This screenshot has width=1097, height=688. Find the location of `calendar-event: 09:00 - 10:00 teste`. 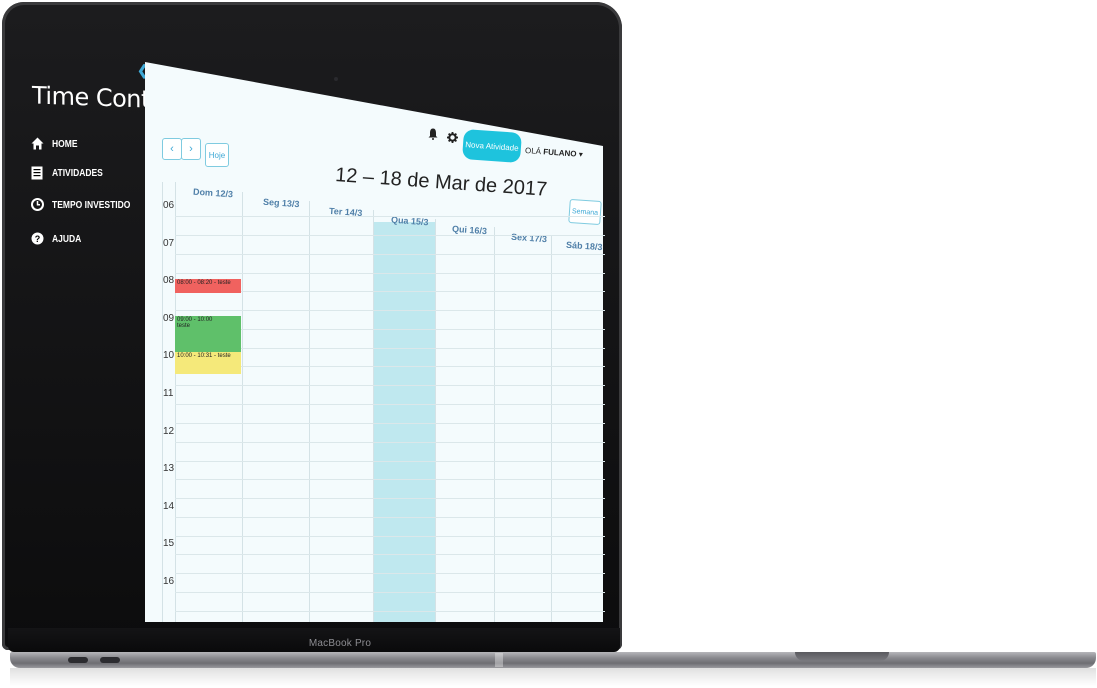

calendar-event: 09:00 - 10:00 teste is located at coordinates (208, 336).